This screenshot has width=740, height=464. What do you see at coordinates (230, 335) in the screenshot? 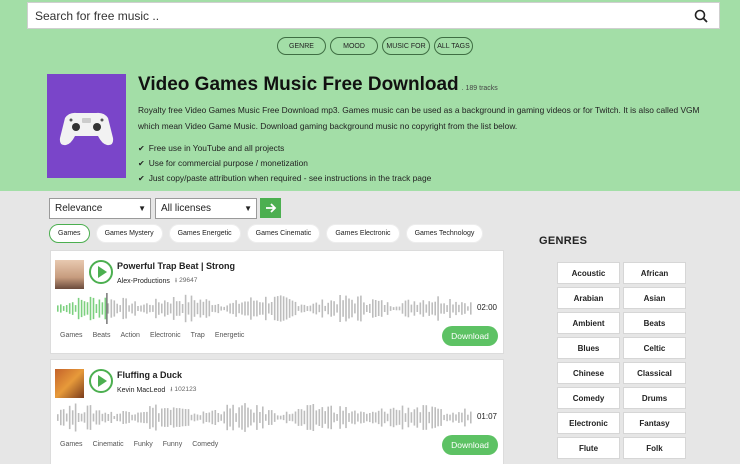
I see `track-tag: Energetic` at bounding box center [230, 335].